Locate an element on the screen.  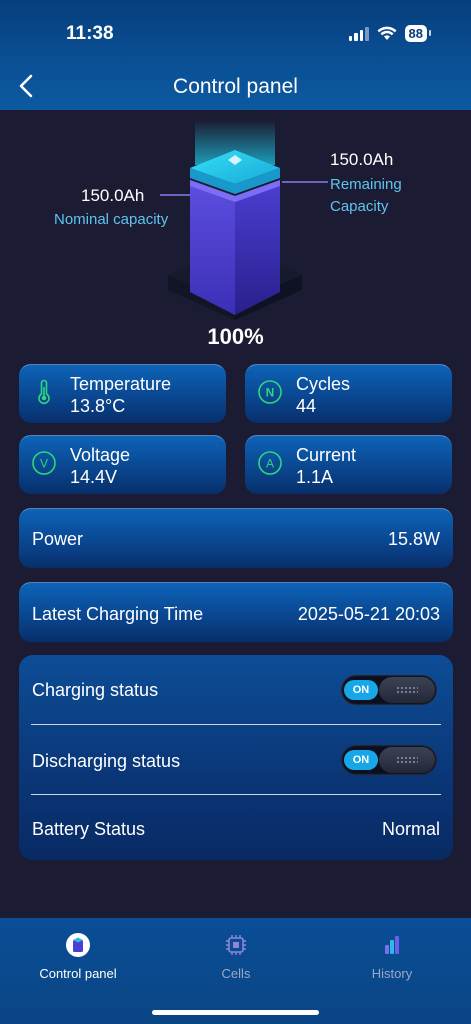
current-label: Current is located at coordinates (326, 455).